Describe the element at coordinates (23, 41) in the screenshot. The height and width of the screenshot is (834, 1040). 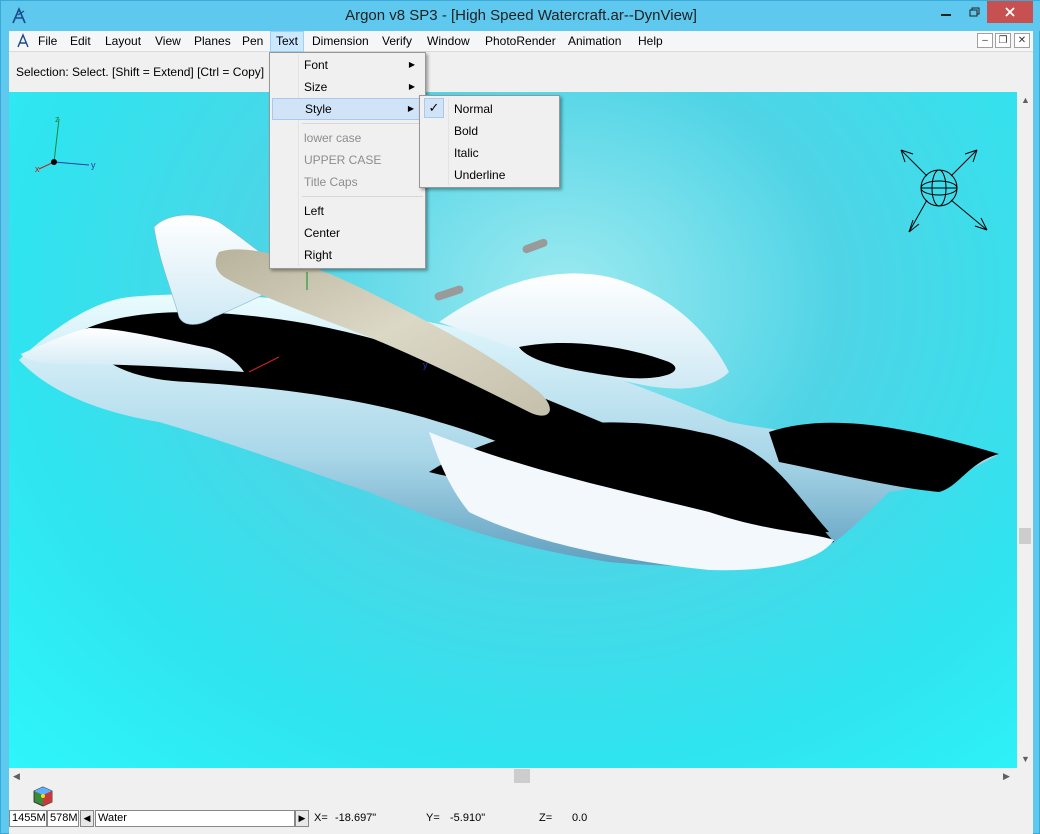
I see `document-icon` at that location.